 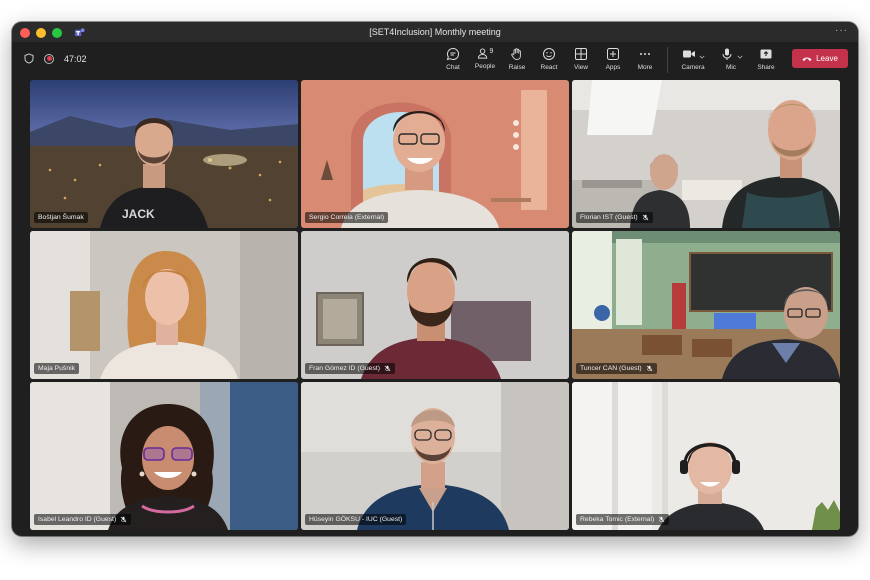 What do you see at coordinates (453, 54) in the screenshot?
I see `chat-icon` at bounding box center [453, 54].